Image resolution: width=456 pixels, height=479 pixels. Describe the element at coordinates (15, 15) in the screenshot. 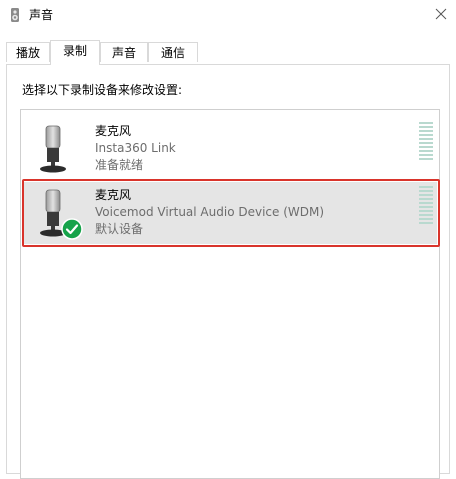

I see `speaker-app-icon` at that location.